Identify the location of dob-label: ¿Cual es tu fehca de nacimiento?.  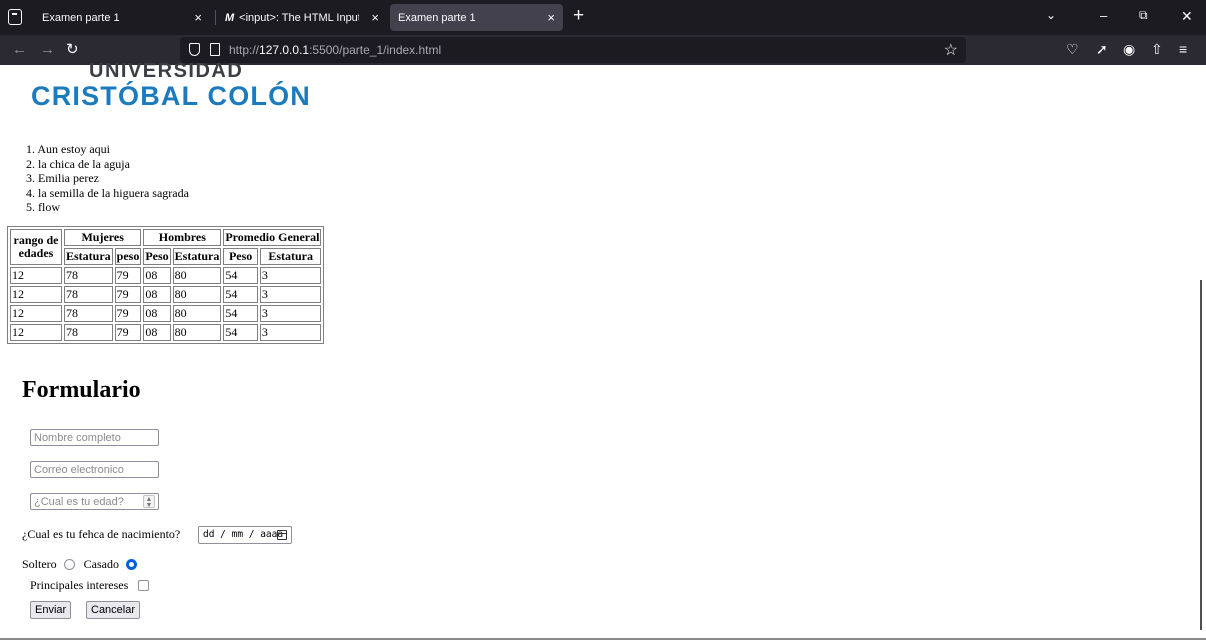
(101, 534).